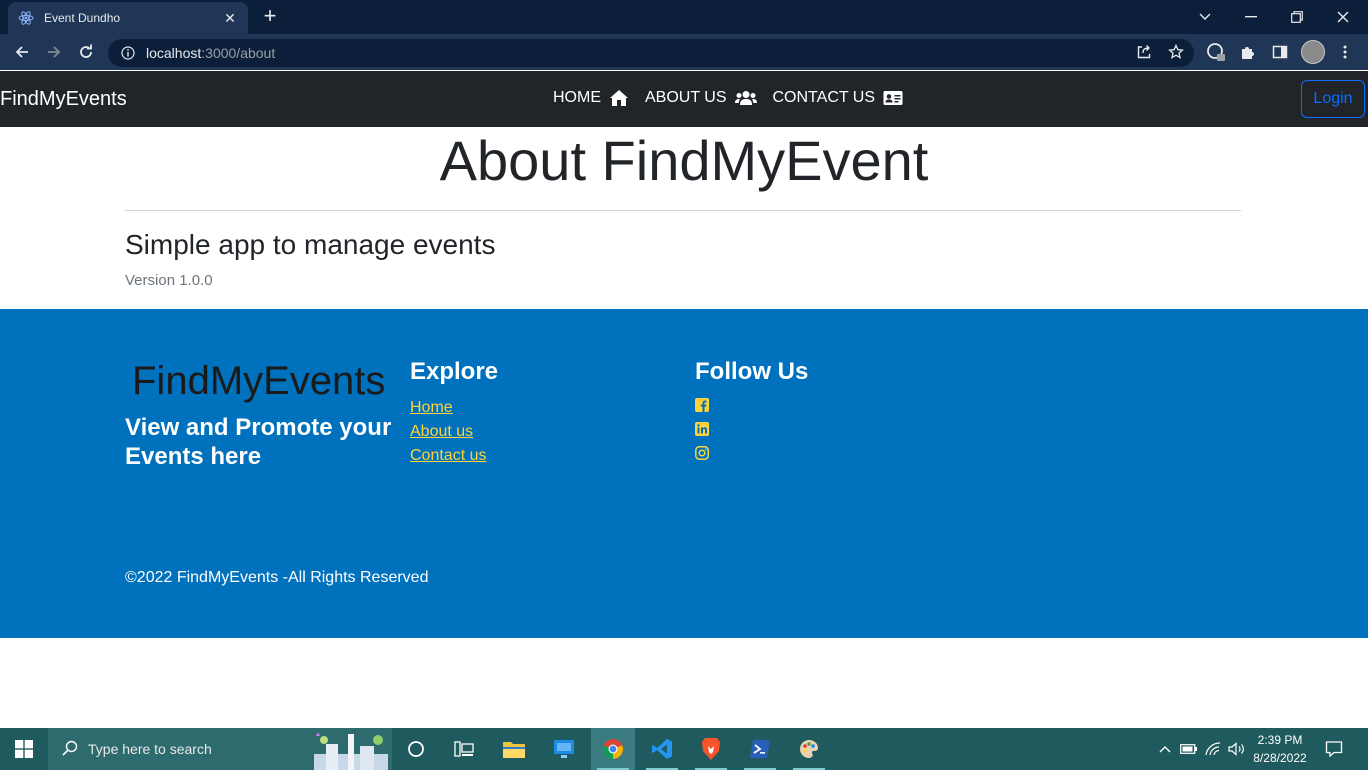  Describe the element at coordinates (169, 280) in the screenshot. I see `version-text: Version 1.0.0` at that location.